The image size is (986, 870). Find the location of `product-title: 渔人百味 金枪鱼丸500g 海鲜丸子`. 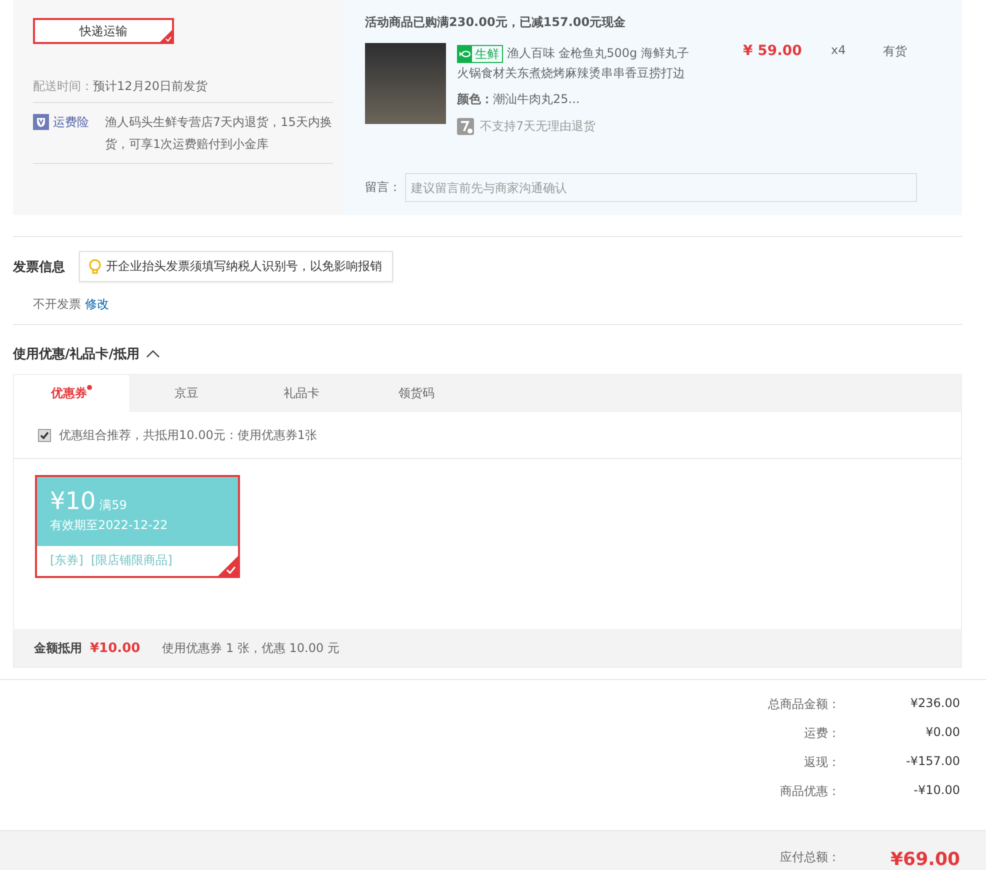

product-title: 渔人百味 金枪鱼丸500g 海鲜丸子 is located at coordinates (597, 53).